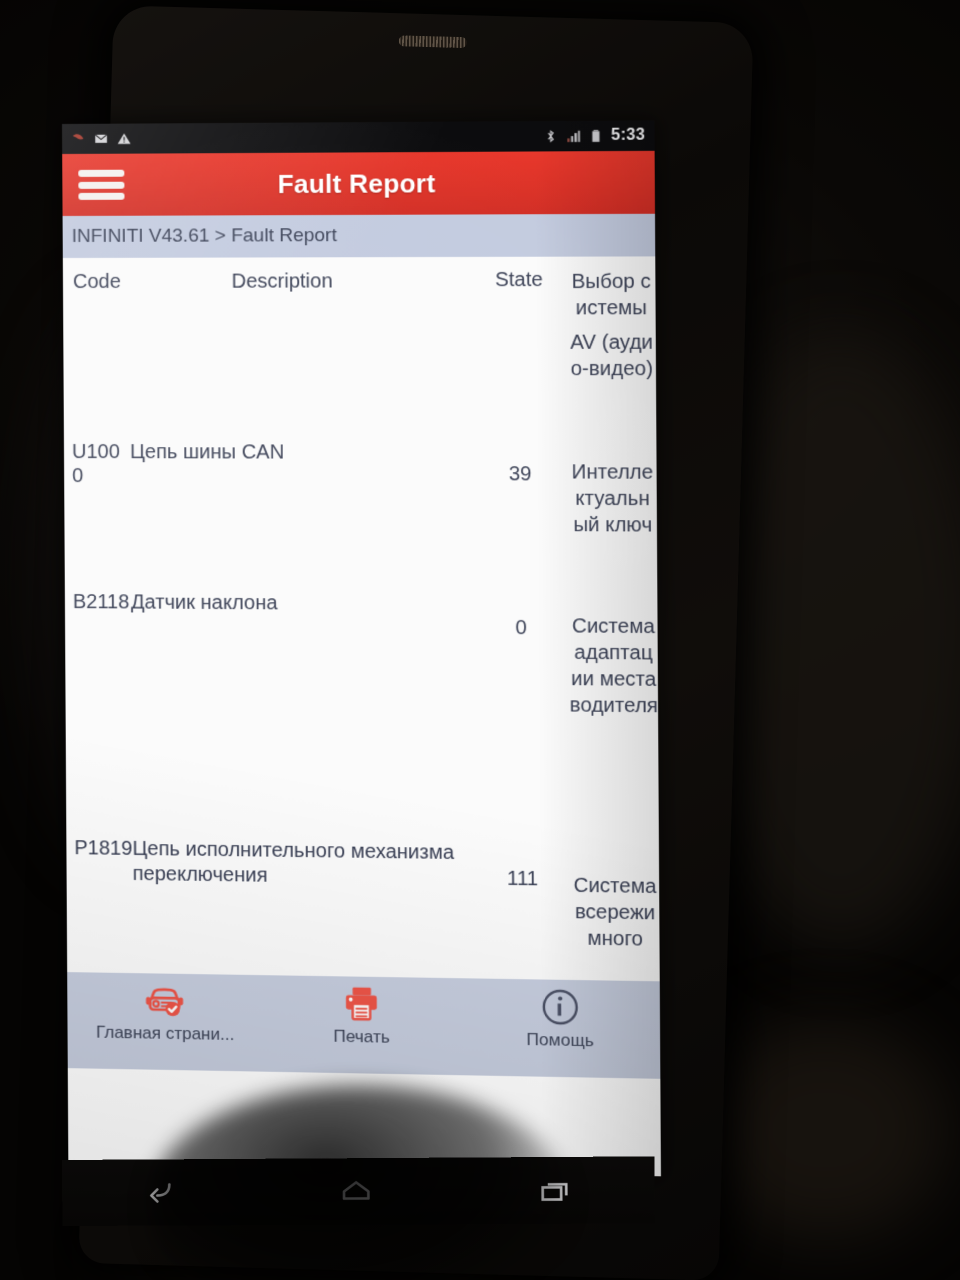 The height and width of the screenshot is (1280, 960). I want to click on column-header-system: Выбор системы, so click(611, 295).